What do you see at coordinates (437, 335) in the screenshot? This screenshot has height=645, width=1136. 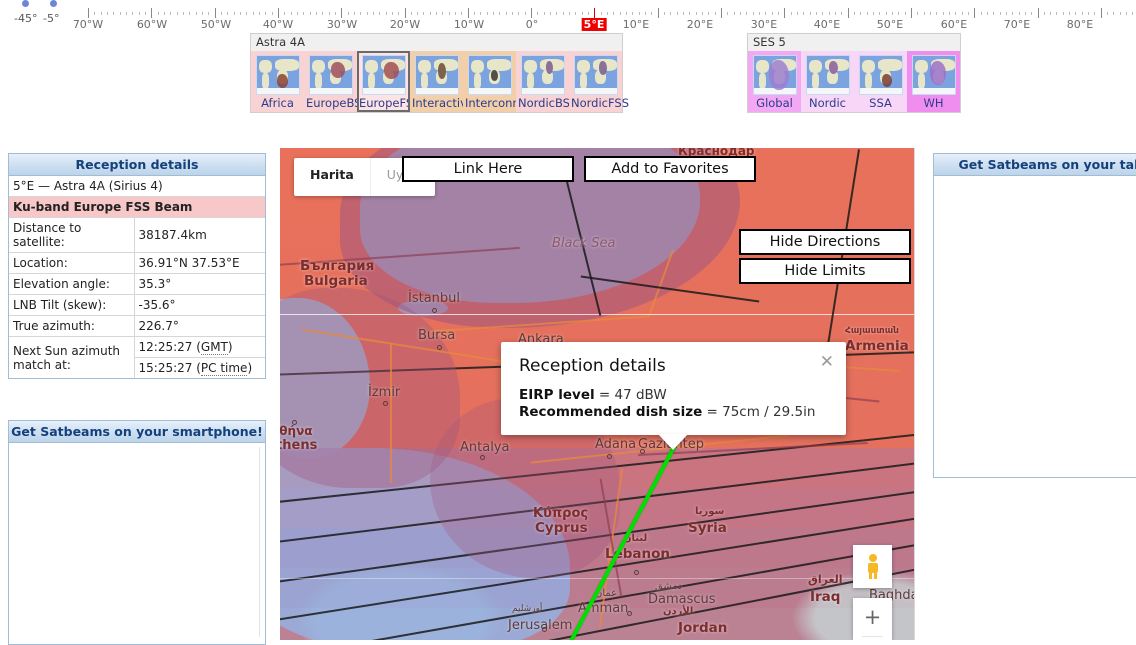 I see `map-label: Bursa` at bounding box center [437, 335].